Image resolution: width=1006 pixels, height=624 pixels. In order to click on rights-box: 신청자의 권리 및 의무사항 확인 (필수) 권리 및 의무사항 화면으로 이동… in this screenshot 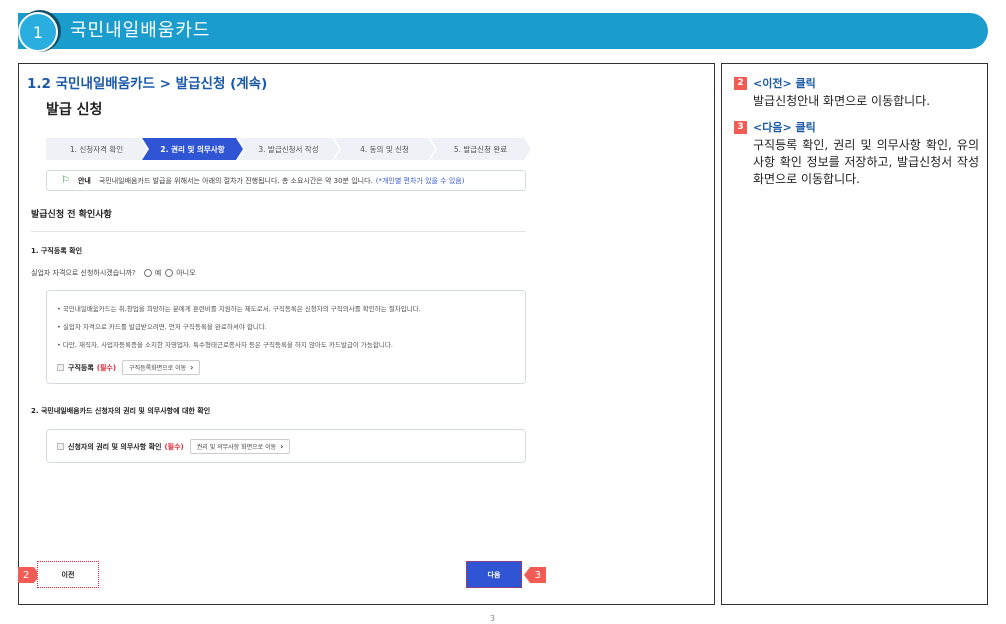, I will do `click(286, 446)`.